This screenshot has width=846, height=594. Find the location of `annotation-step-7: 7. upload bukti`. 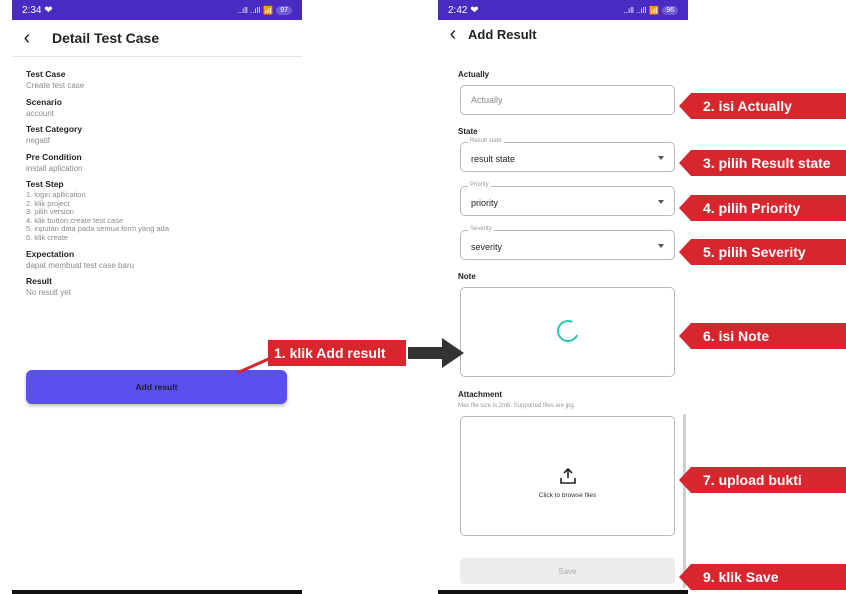

annotation-step-7: 7. upload bukti is located at coordinates (762, 480).